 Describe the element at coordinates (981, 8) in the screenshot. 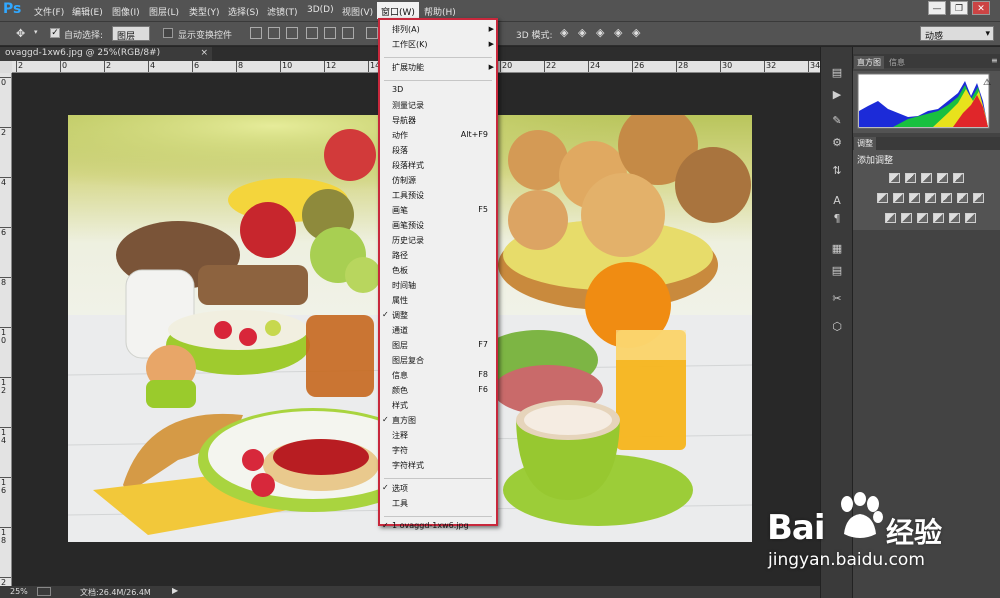

I see `close-button: ✕` at that location.